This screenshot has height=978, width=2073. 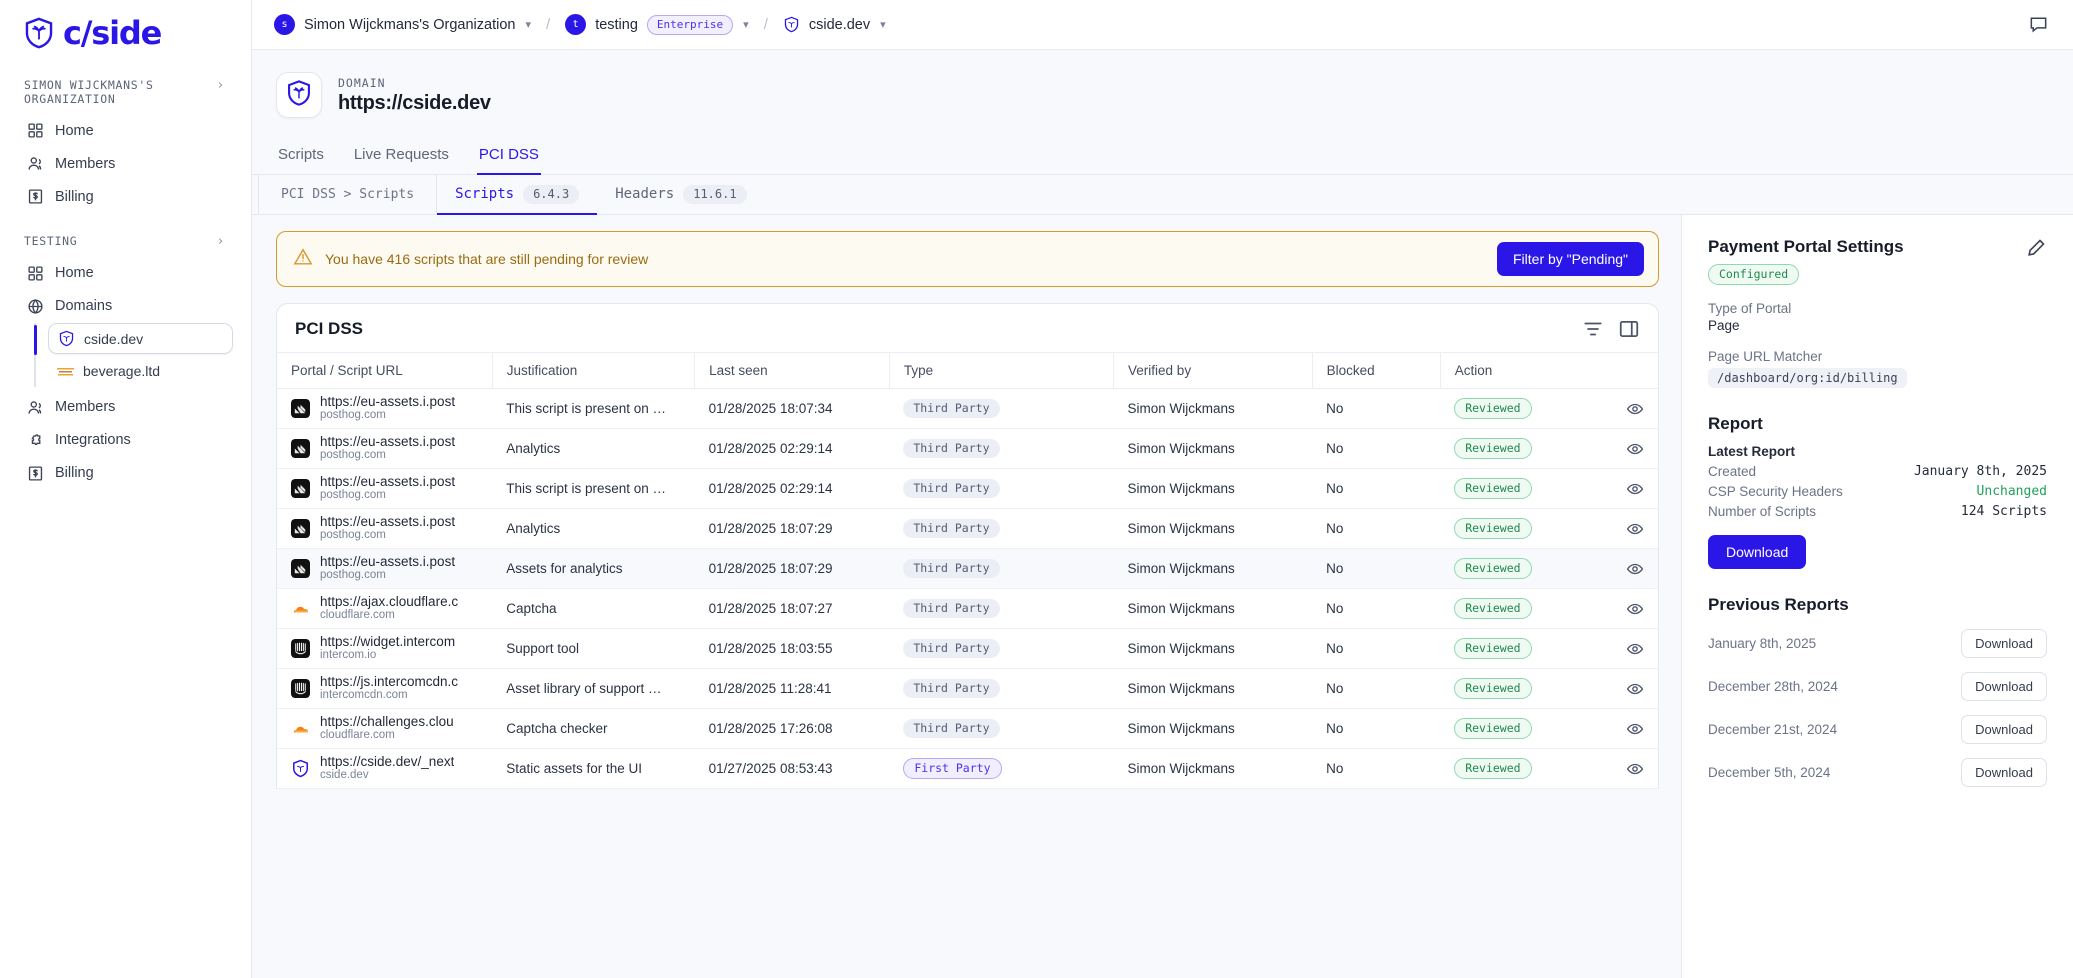 I want to click on tab-scripts: Scripts, so click(x=301, y=157).